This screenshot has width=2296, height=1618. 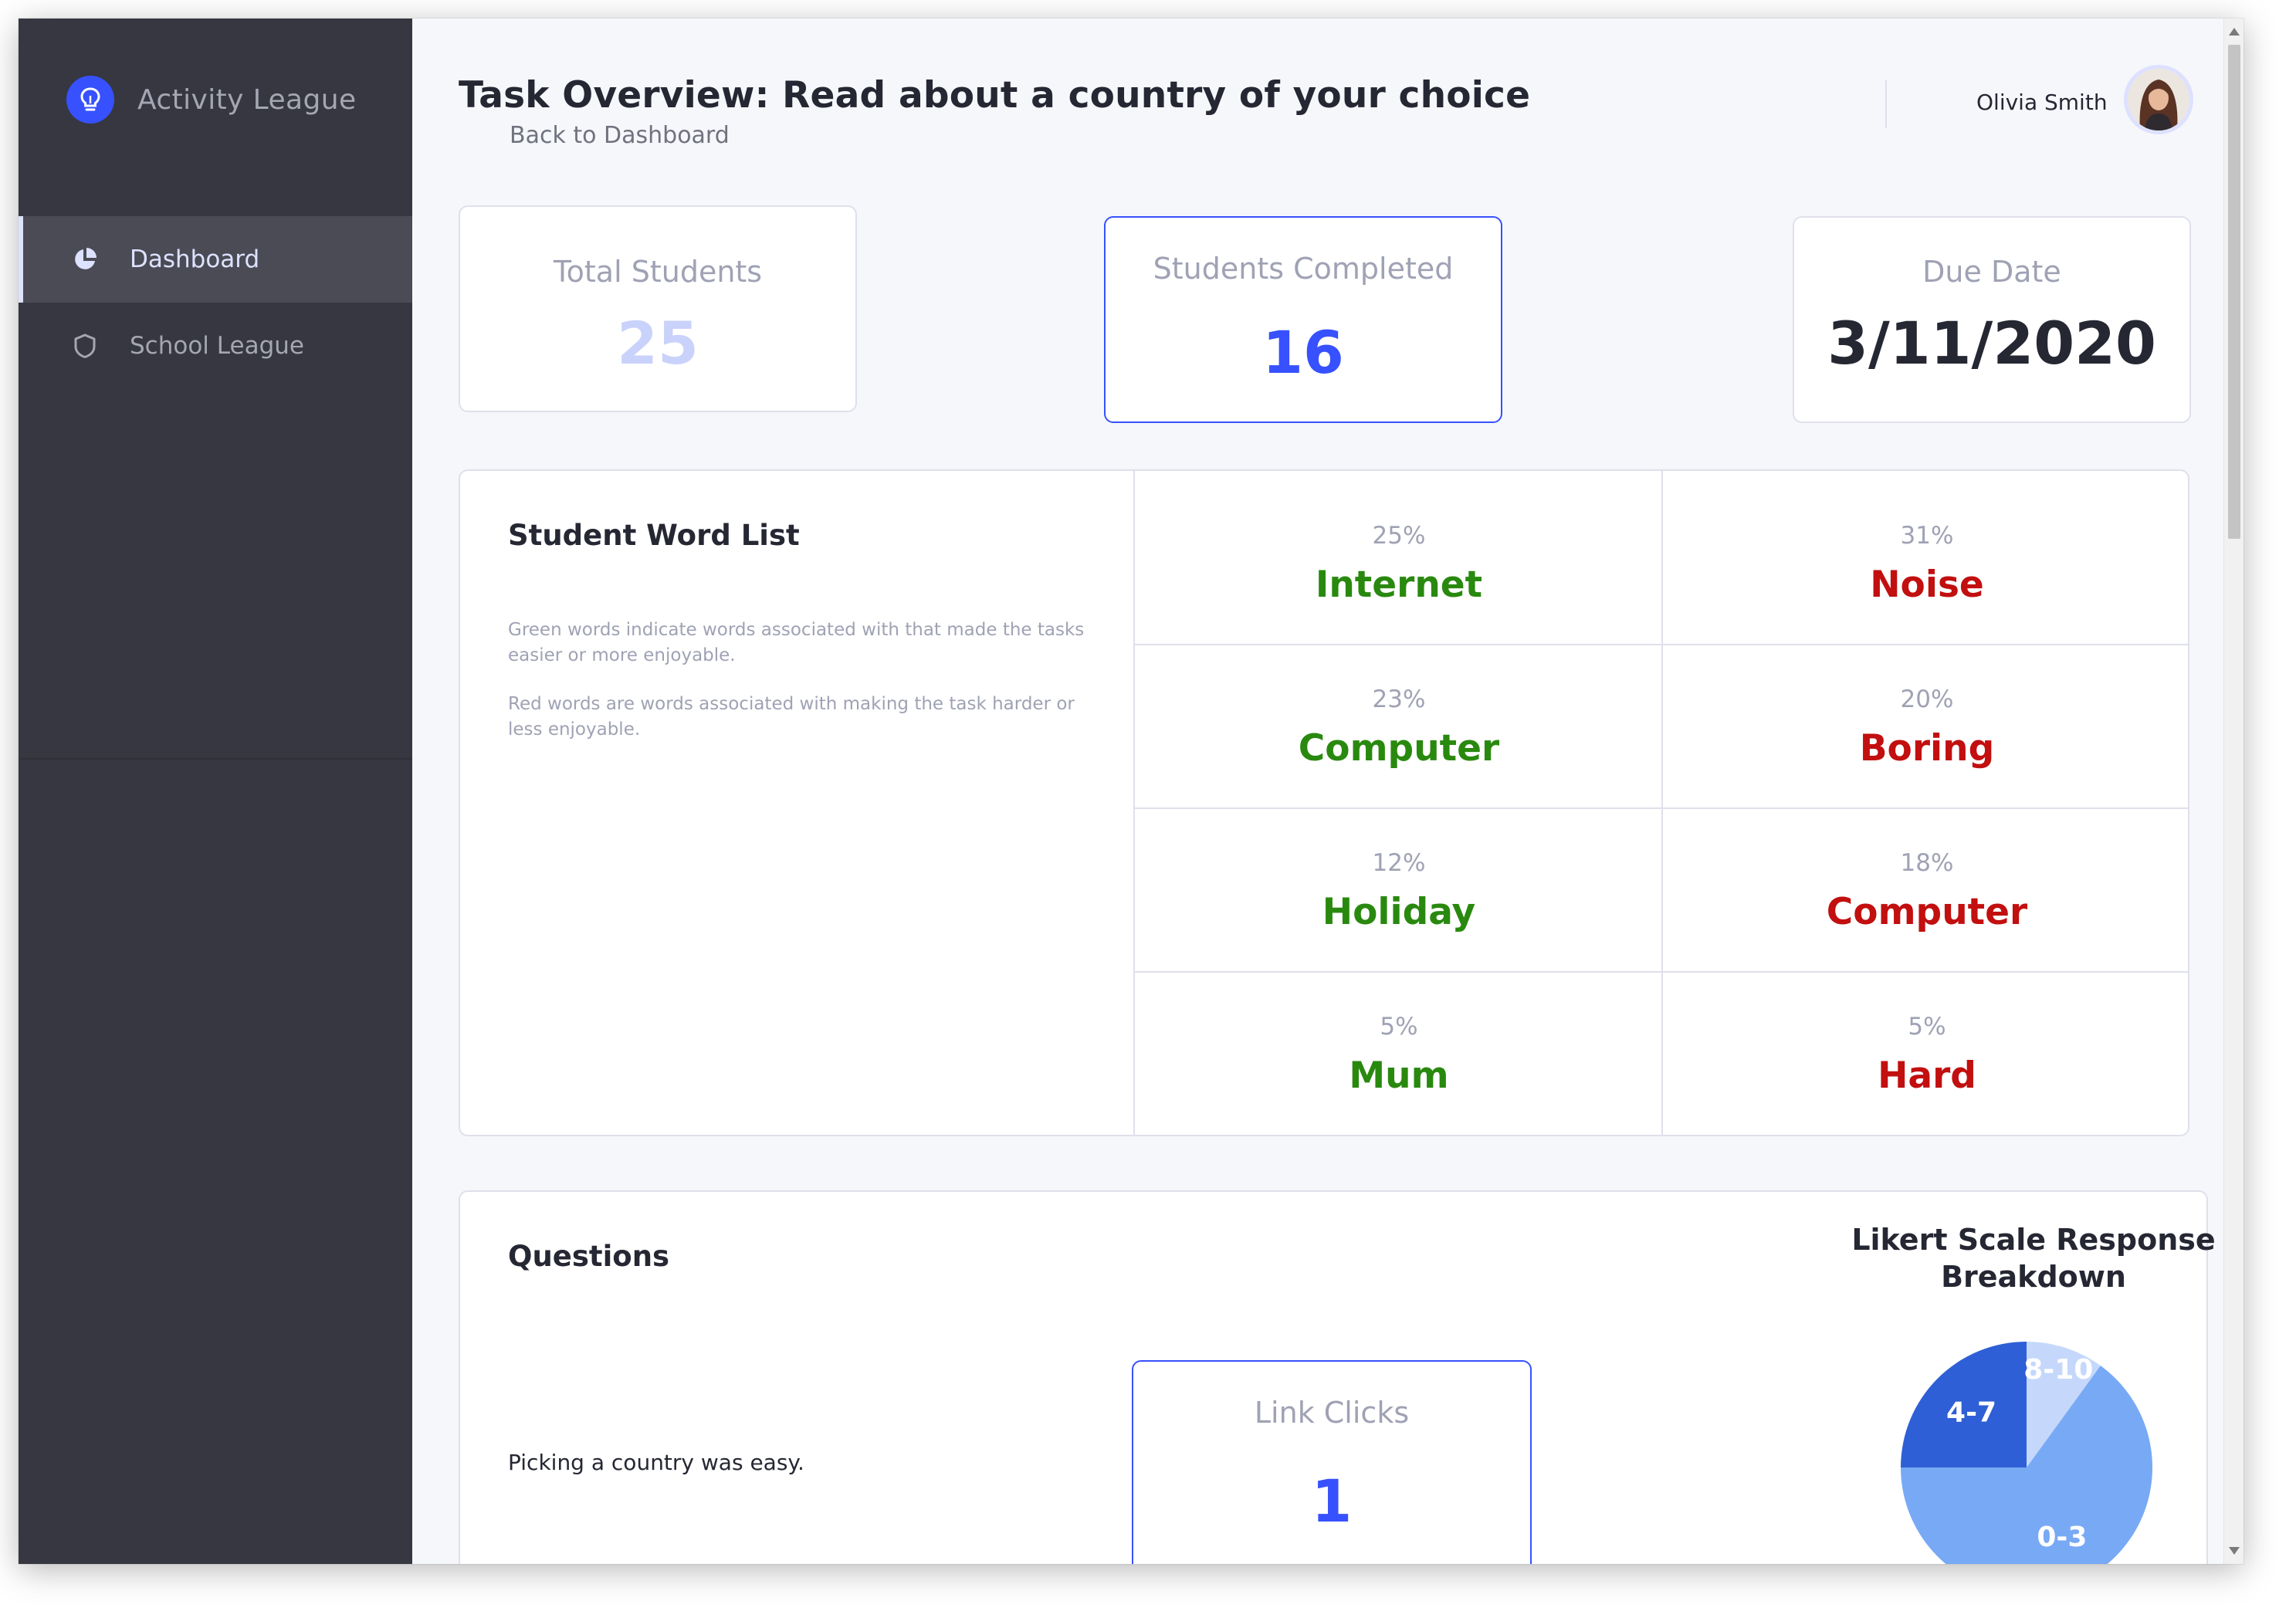 I want to click on word-negative: Computer, so click(x=1927, y=912).